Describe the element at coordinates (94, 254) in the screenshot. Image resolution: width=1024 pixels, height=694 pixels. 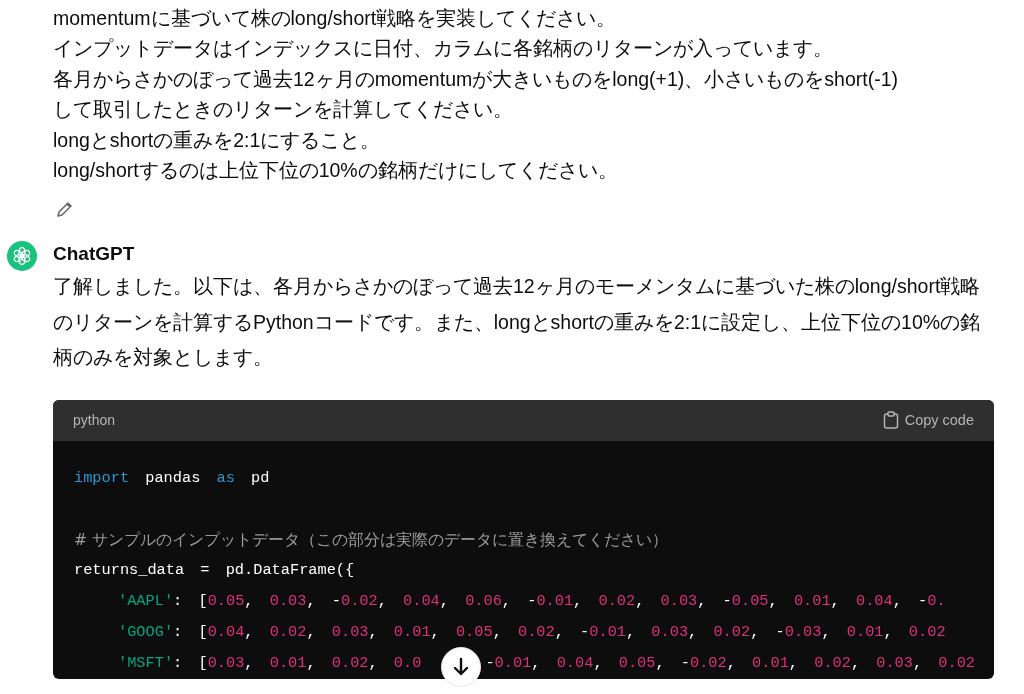
I see `assistant-name: ChatGPT` at that location.